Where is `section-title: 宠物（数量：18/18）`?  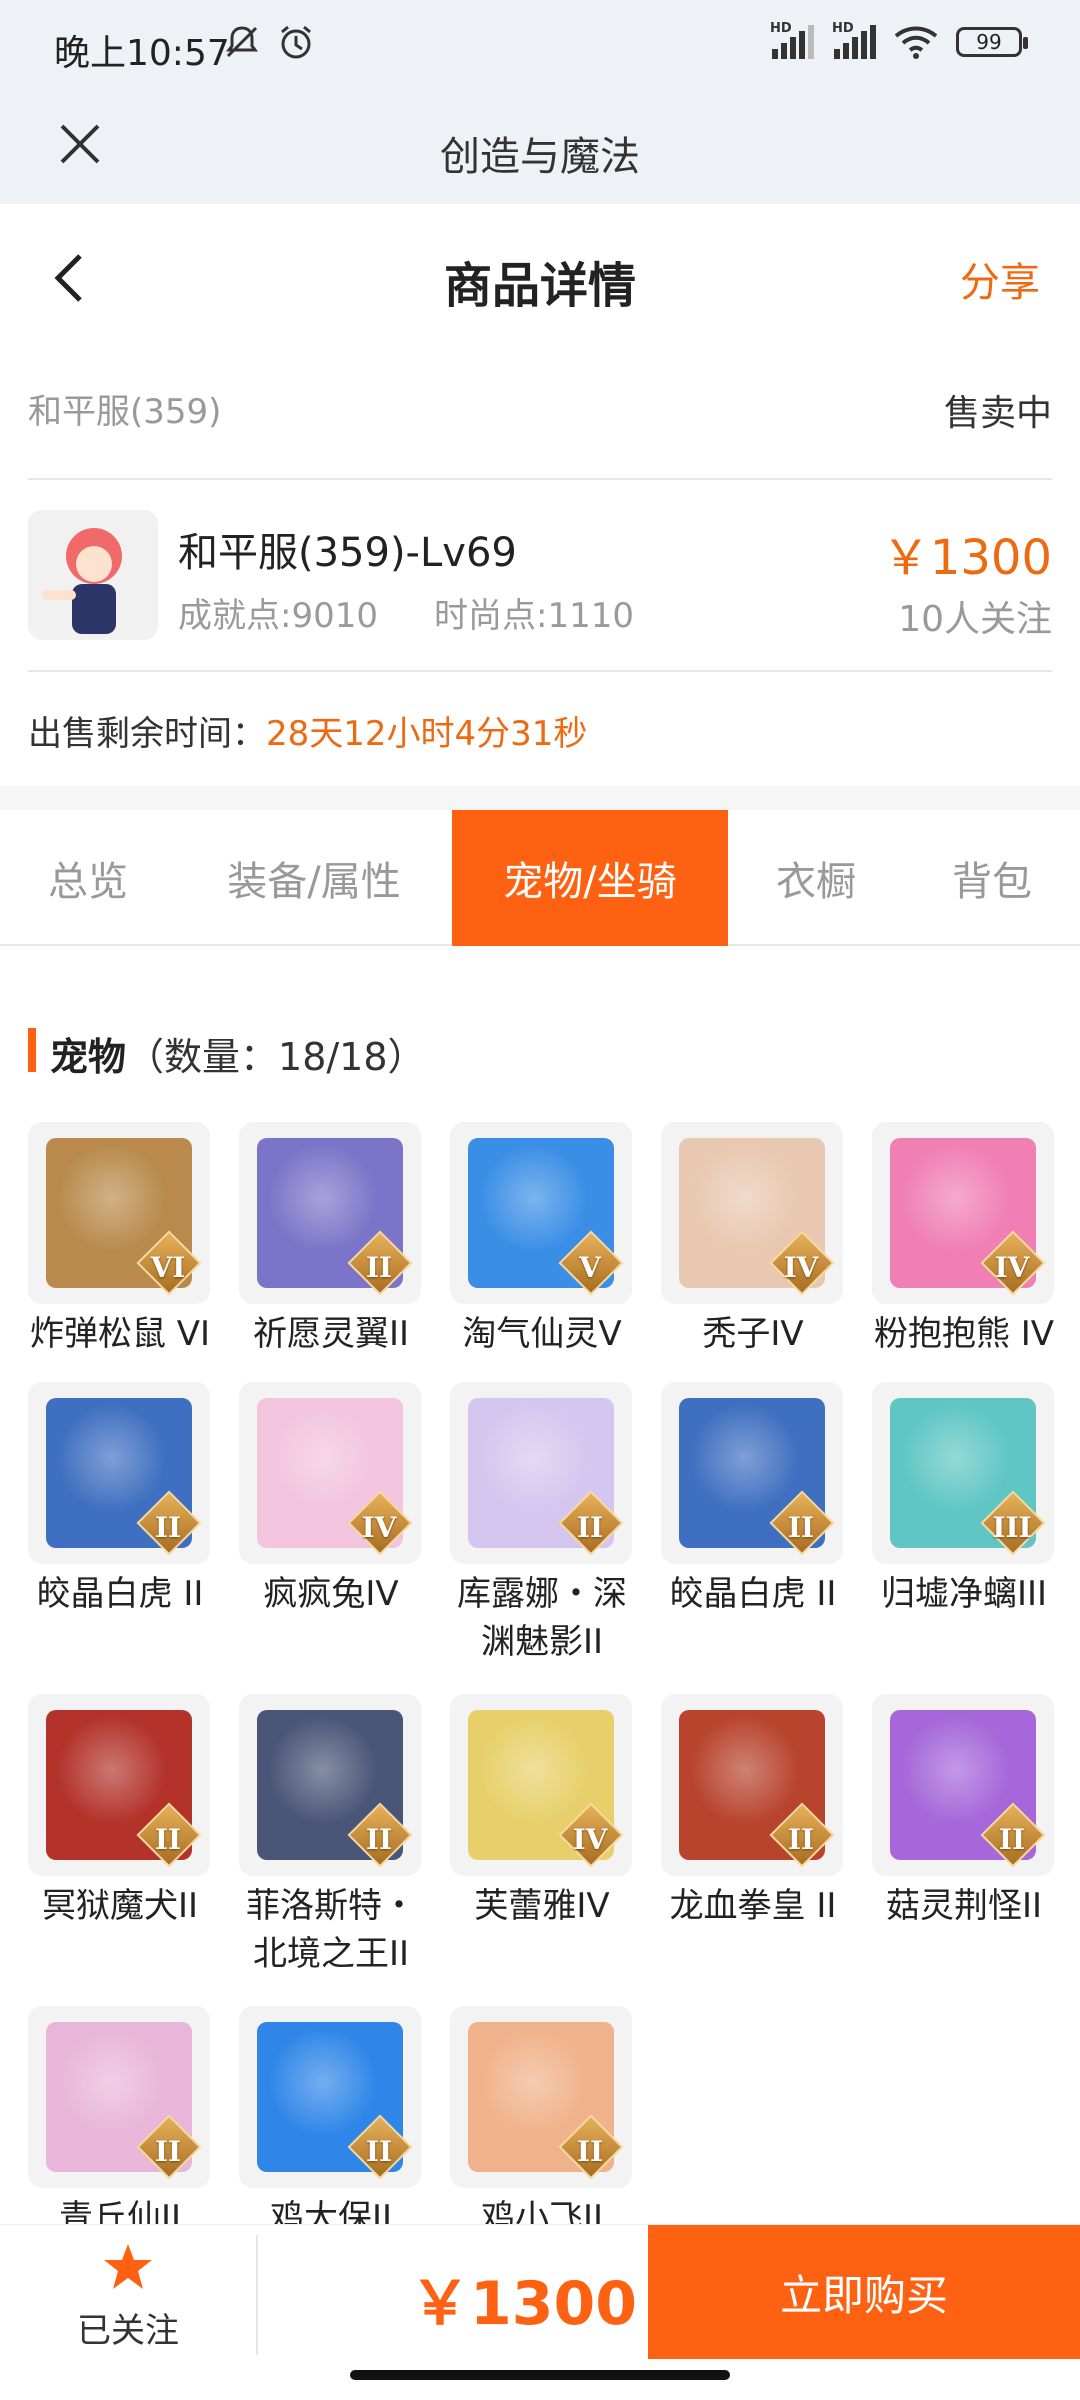 section-title: 宠物（数量：18/18） is located at coordinates (238, 1053).